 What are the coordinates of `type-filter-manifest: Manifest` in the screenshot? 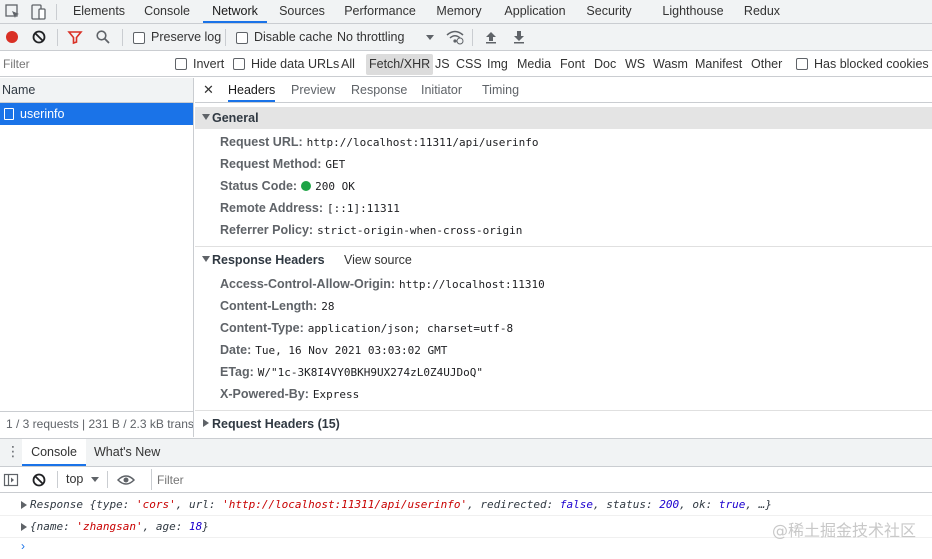 It's located at (718, 64).